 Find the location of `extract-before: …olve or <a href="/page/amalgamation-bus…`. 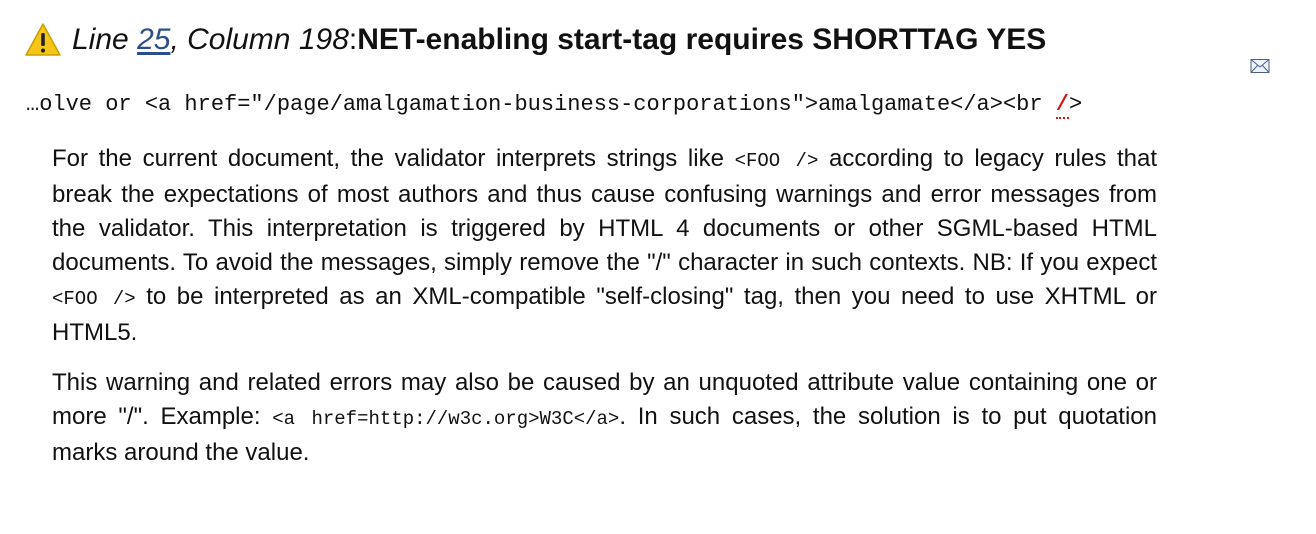

extract-before: …olve or <a href="/page/amalgamation-bus… is located at coordinates (541, 104).